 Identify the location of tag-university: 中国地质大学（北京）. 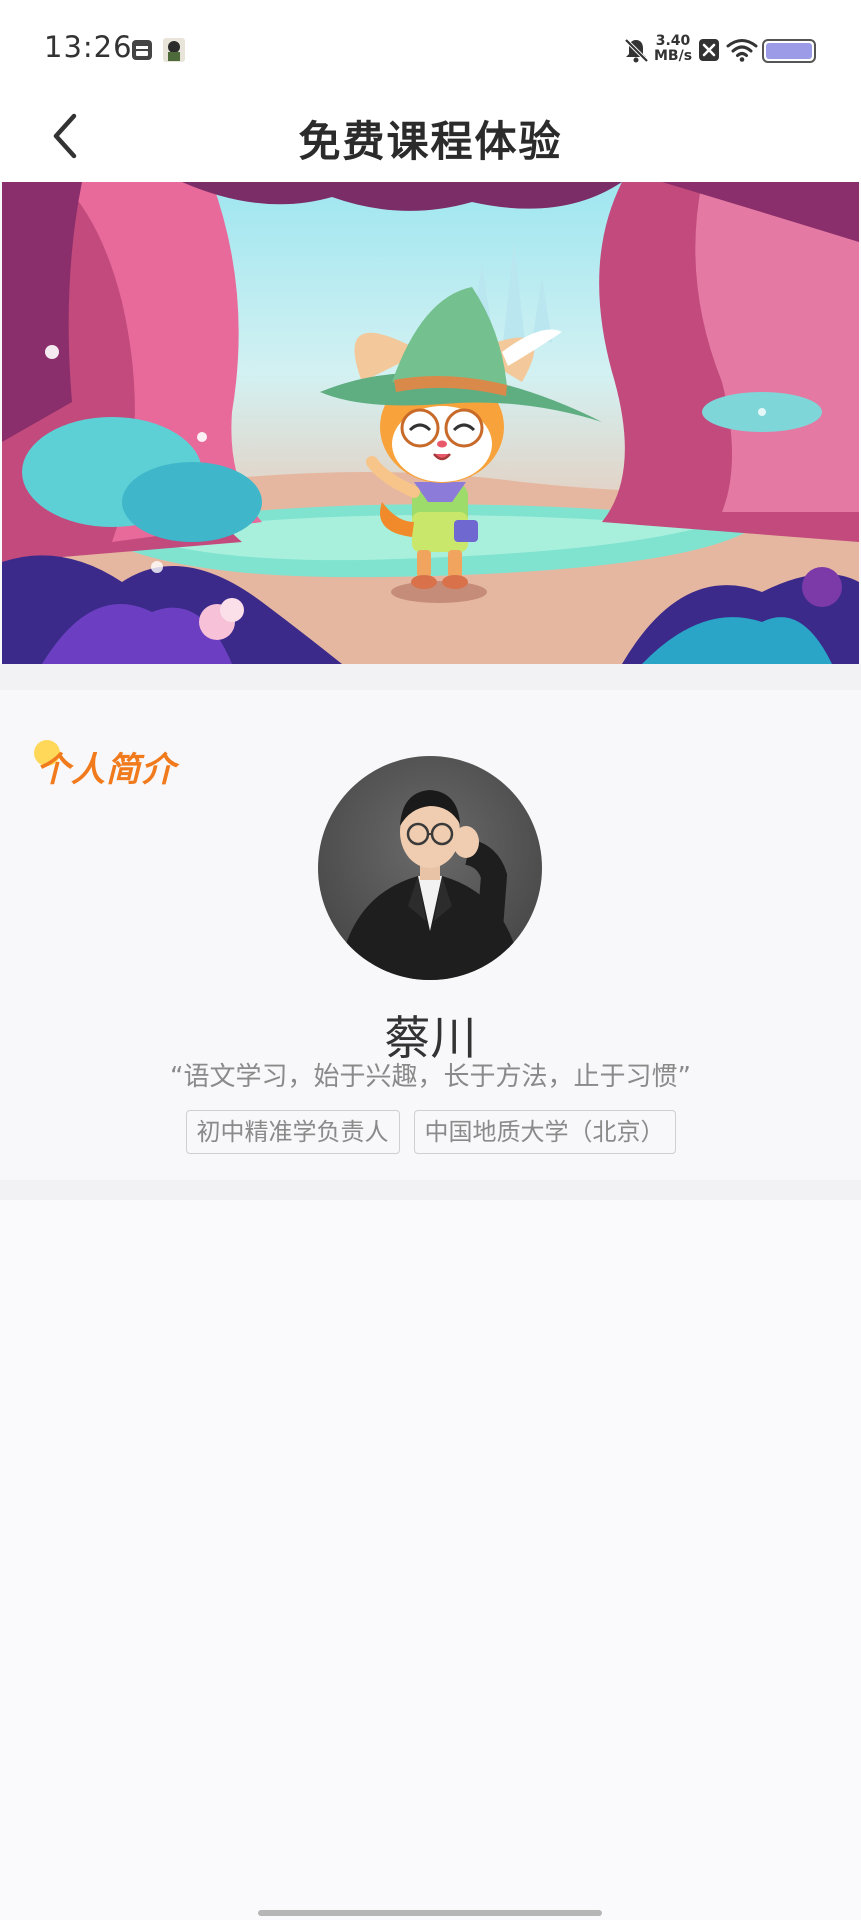
(544, 1132).